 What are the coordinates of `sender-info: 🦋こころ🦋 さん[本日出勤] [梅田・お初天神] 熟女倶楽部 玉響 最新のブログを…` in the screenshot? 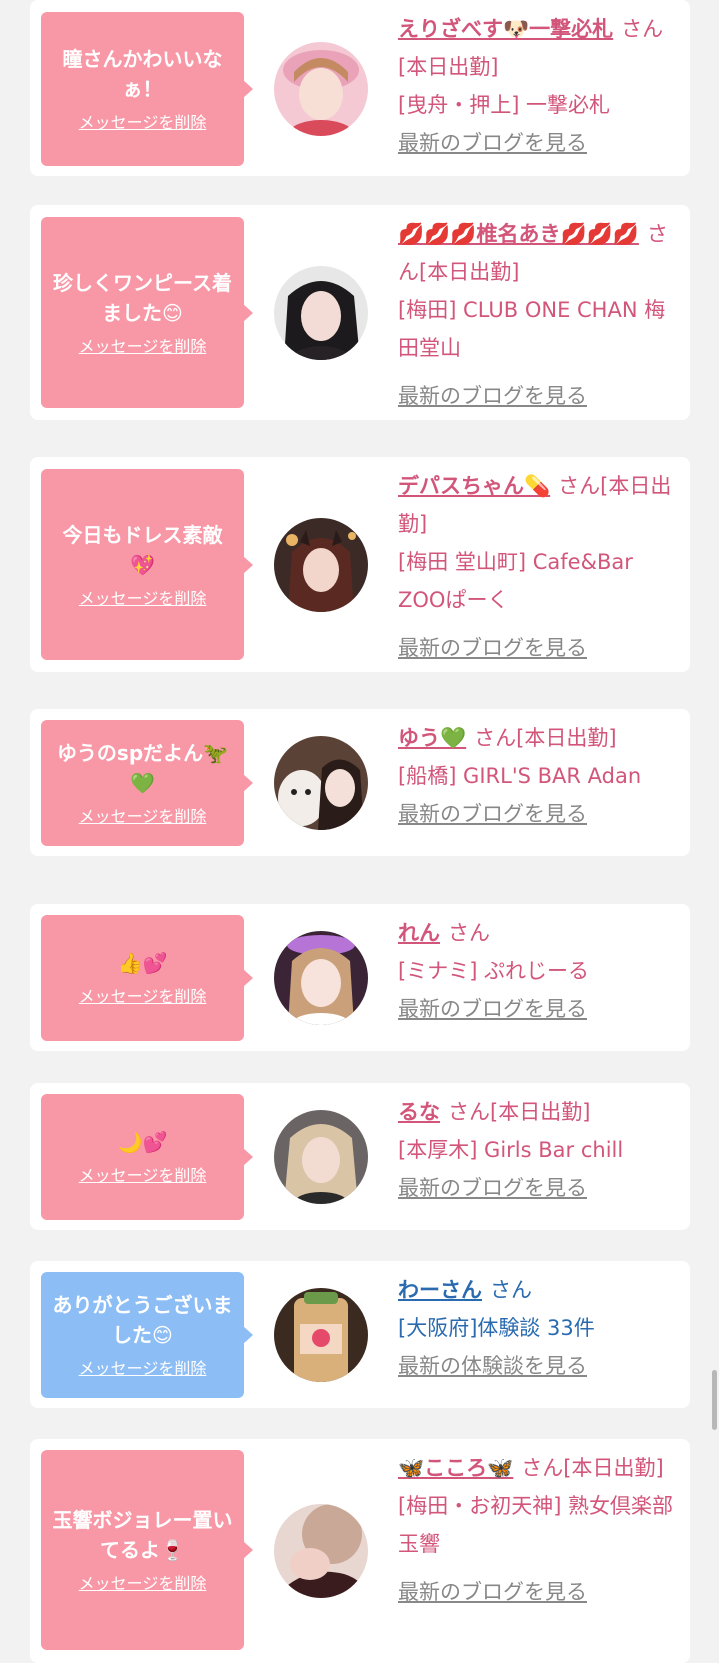 It's located at (539, 1530).